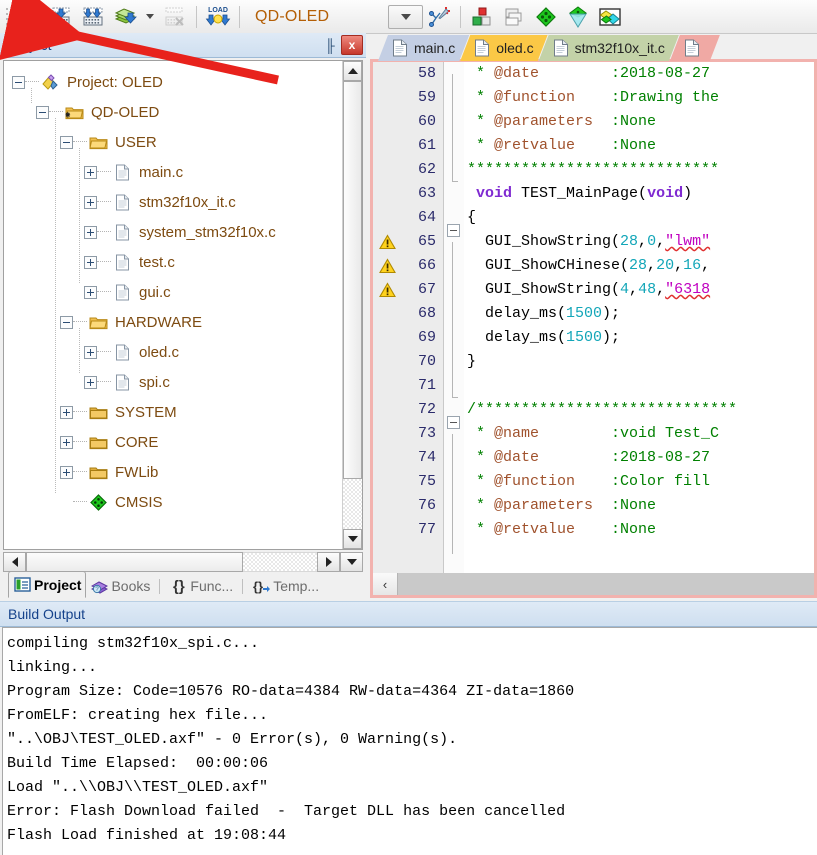  I want to click on editor-tab-oledc: oled.c, so click(503, 48).